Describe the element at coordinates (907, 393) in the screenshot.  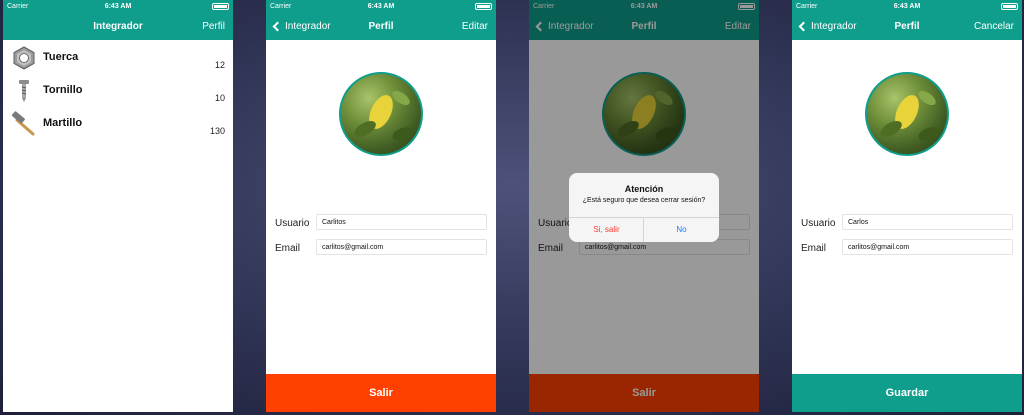
I see `save-button: Guardar` at that location.